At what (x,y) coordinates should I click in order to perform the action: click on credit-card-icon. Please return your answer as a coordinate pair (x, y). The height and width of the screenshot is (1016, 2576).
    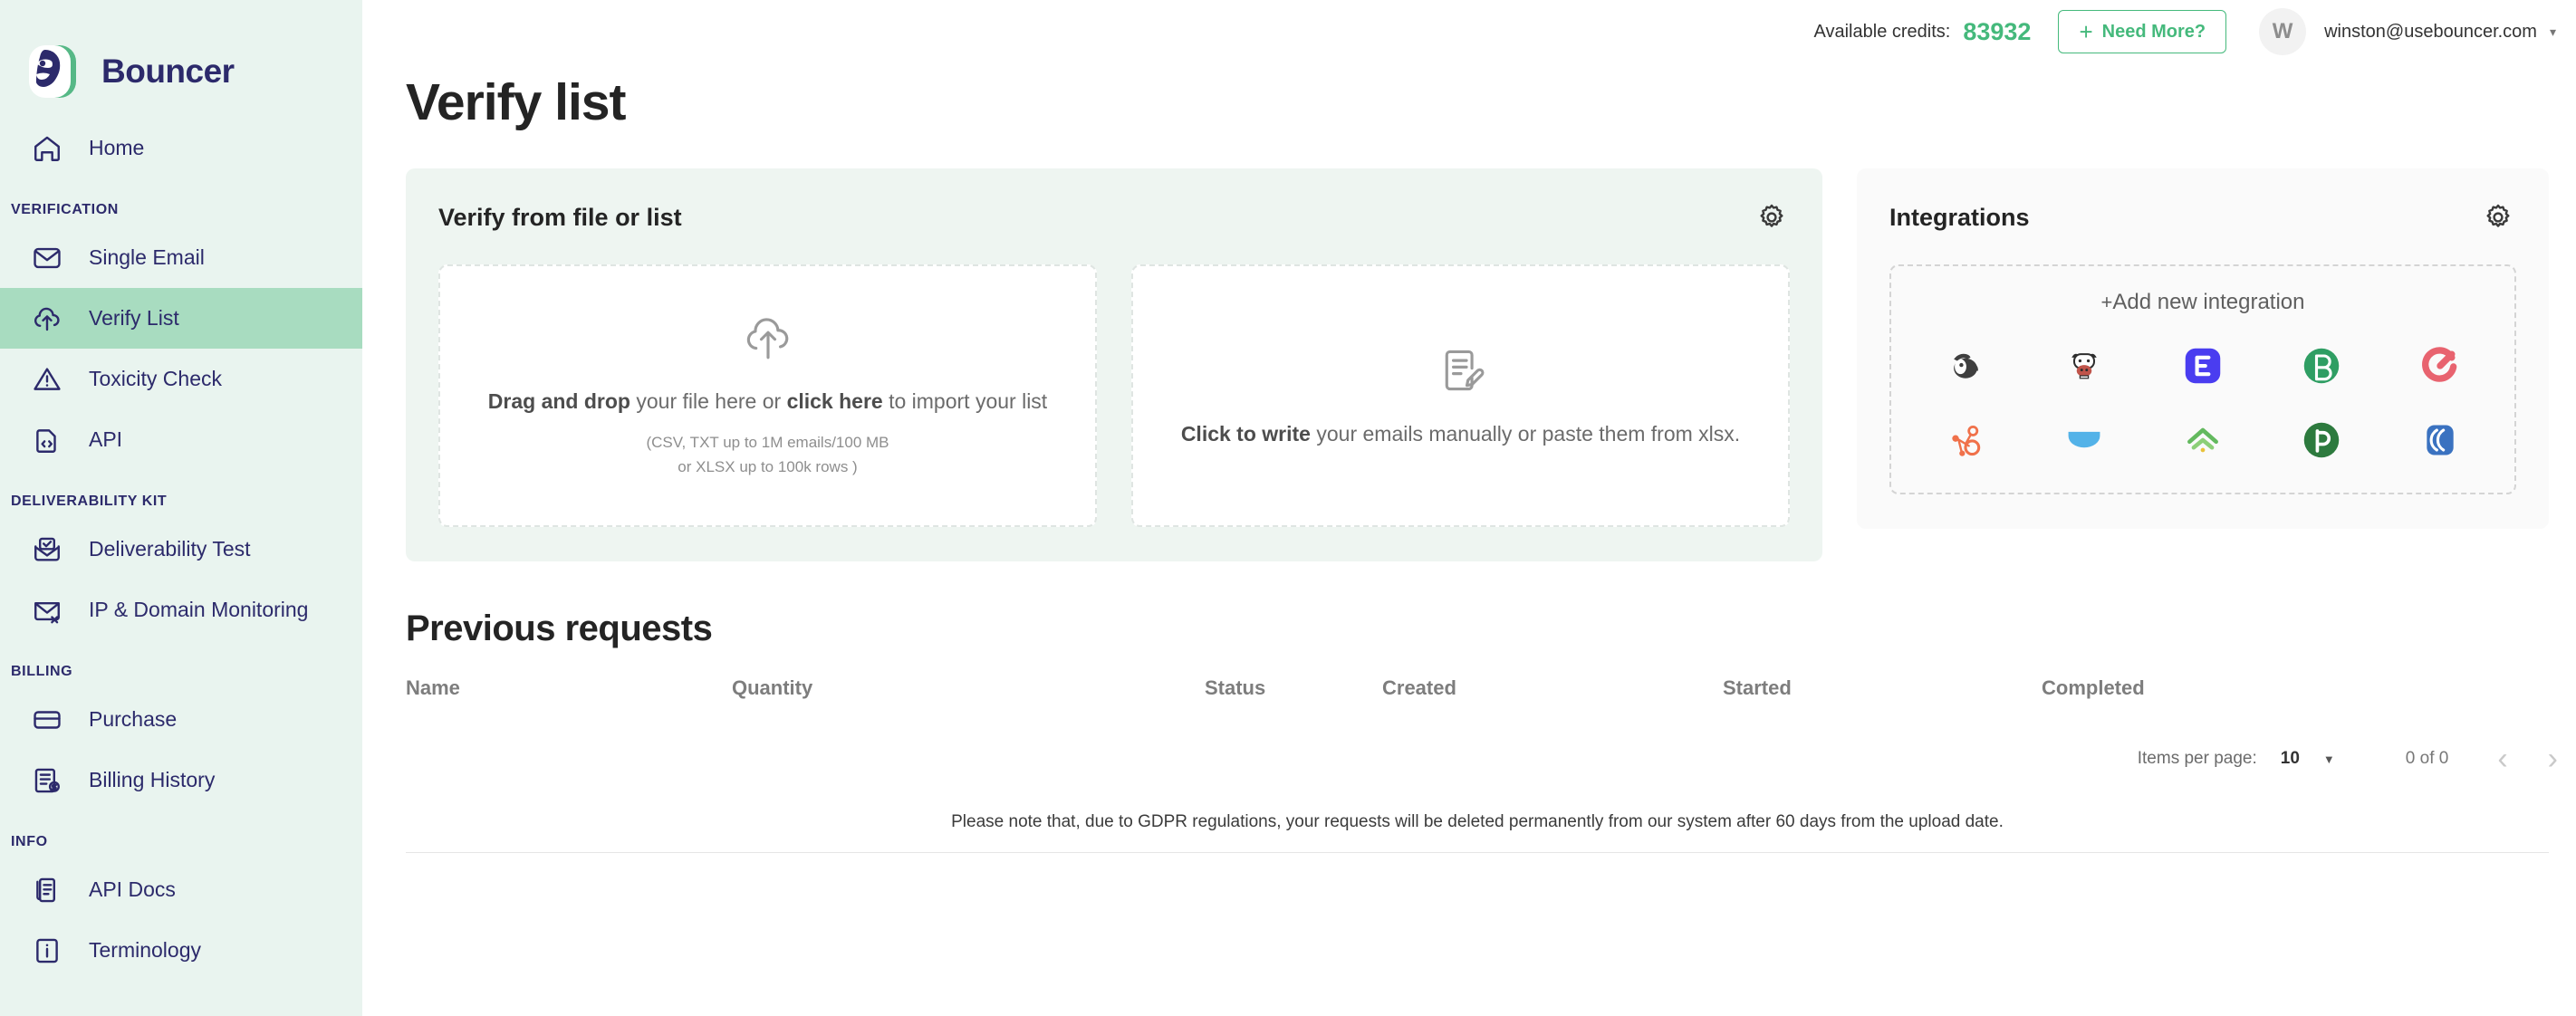
    Looking at the image, I should click on (47, 720).